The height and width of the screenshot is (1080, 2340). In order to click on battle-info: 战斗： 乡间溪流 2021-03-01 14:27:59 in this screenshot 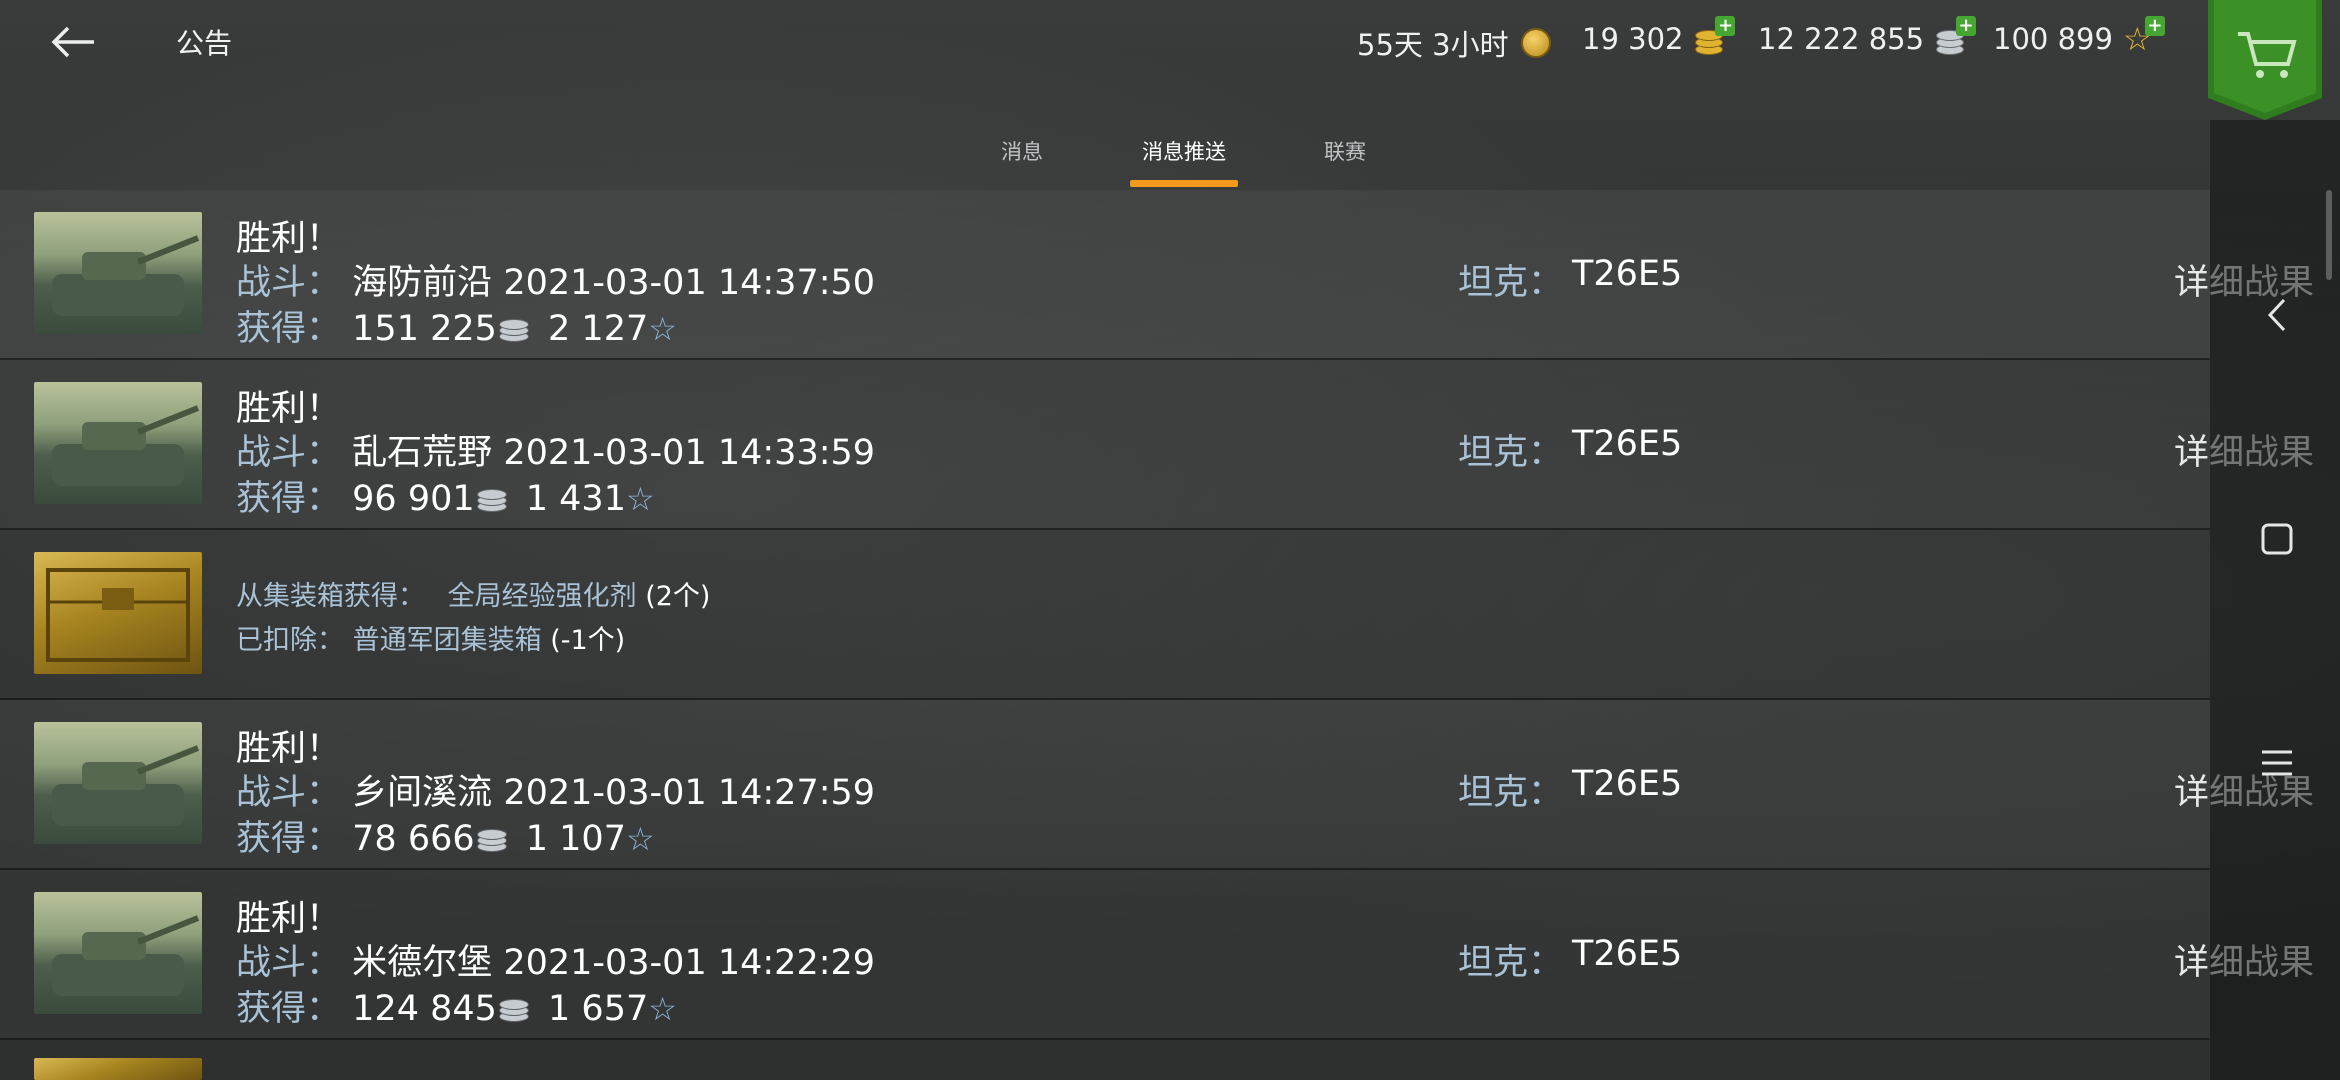, I will do `click(555, 789)`.